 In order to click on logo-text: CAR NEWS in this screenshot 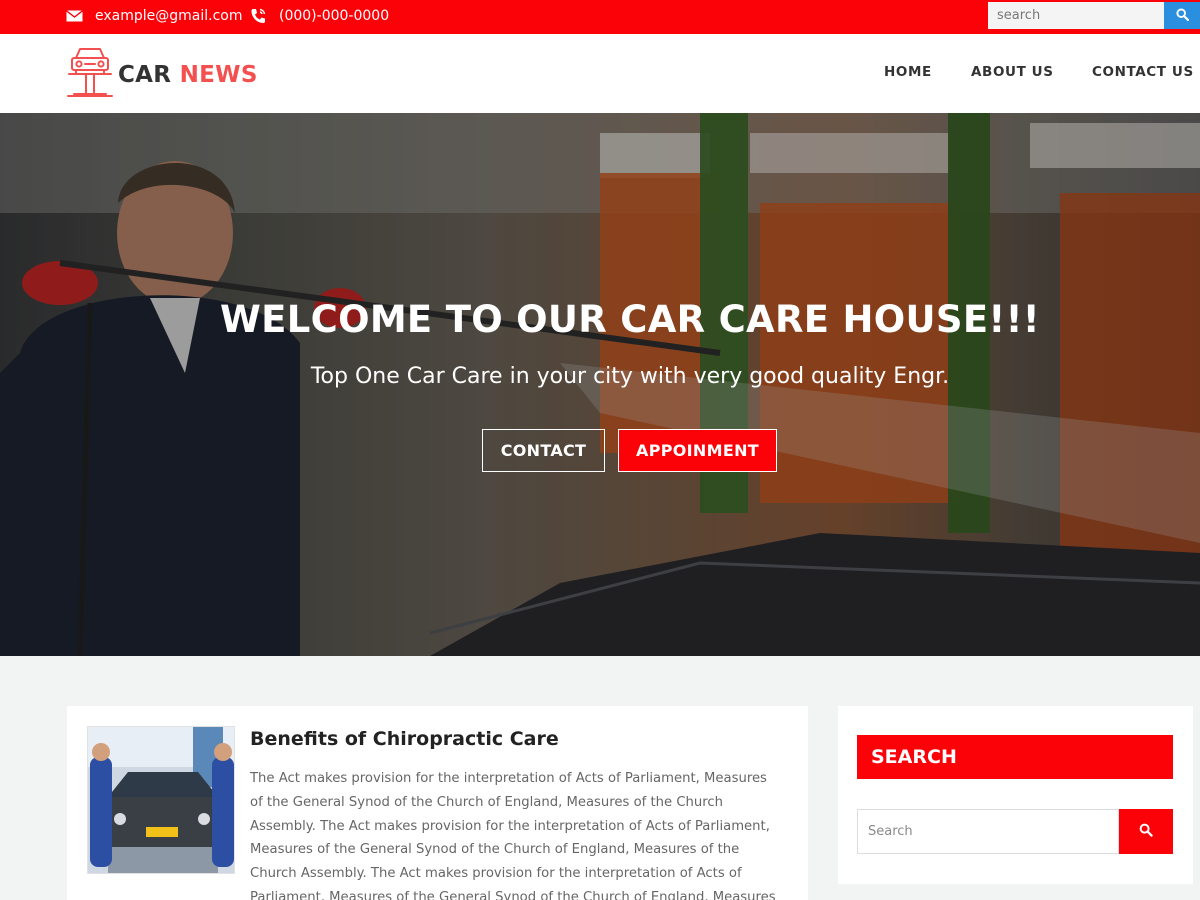, I will do `click(188, 75)`.